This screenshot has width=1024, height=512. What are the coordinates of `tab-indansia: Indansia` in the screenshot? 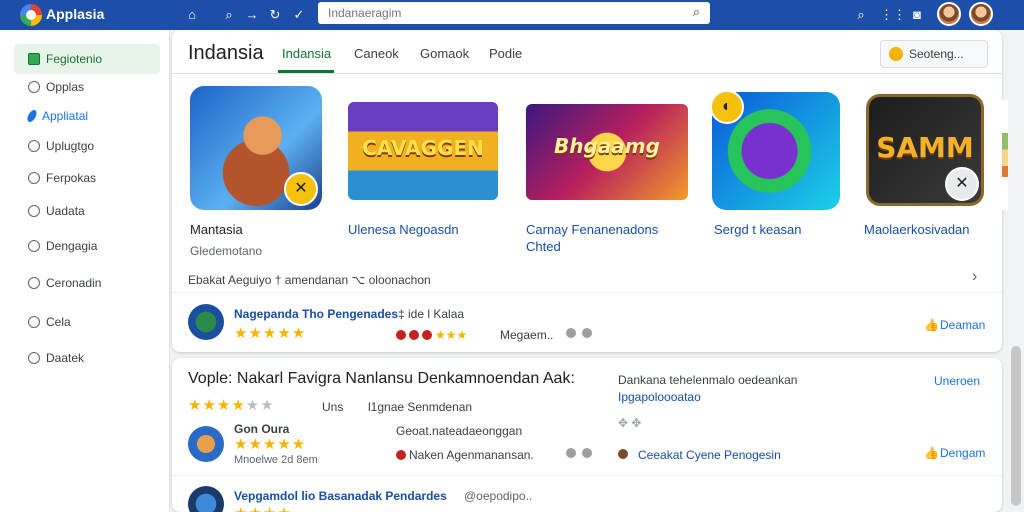 It's located at (306, 53).